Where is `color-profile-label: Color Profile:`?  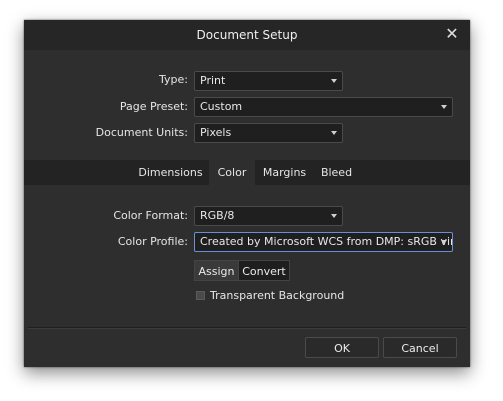
color-profile-label: Color Profile: is located at coordinates (152, 241).